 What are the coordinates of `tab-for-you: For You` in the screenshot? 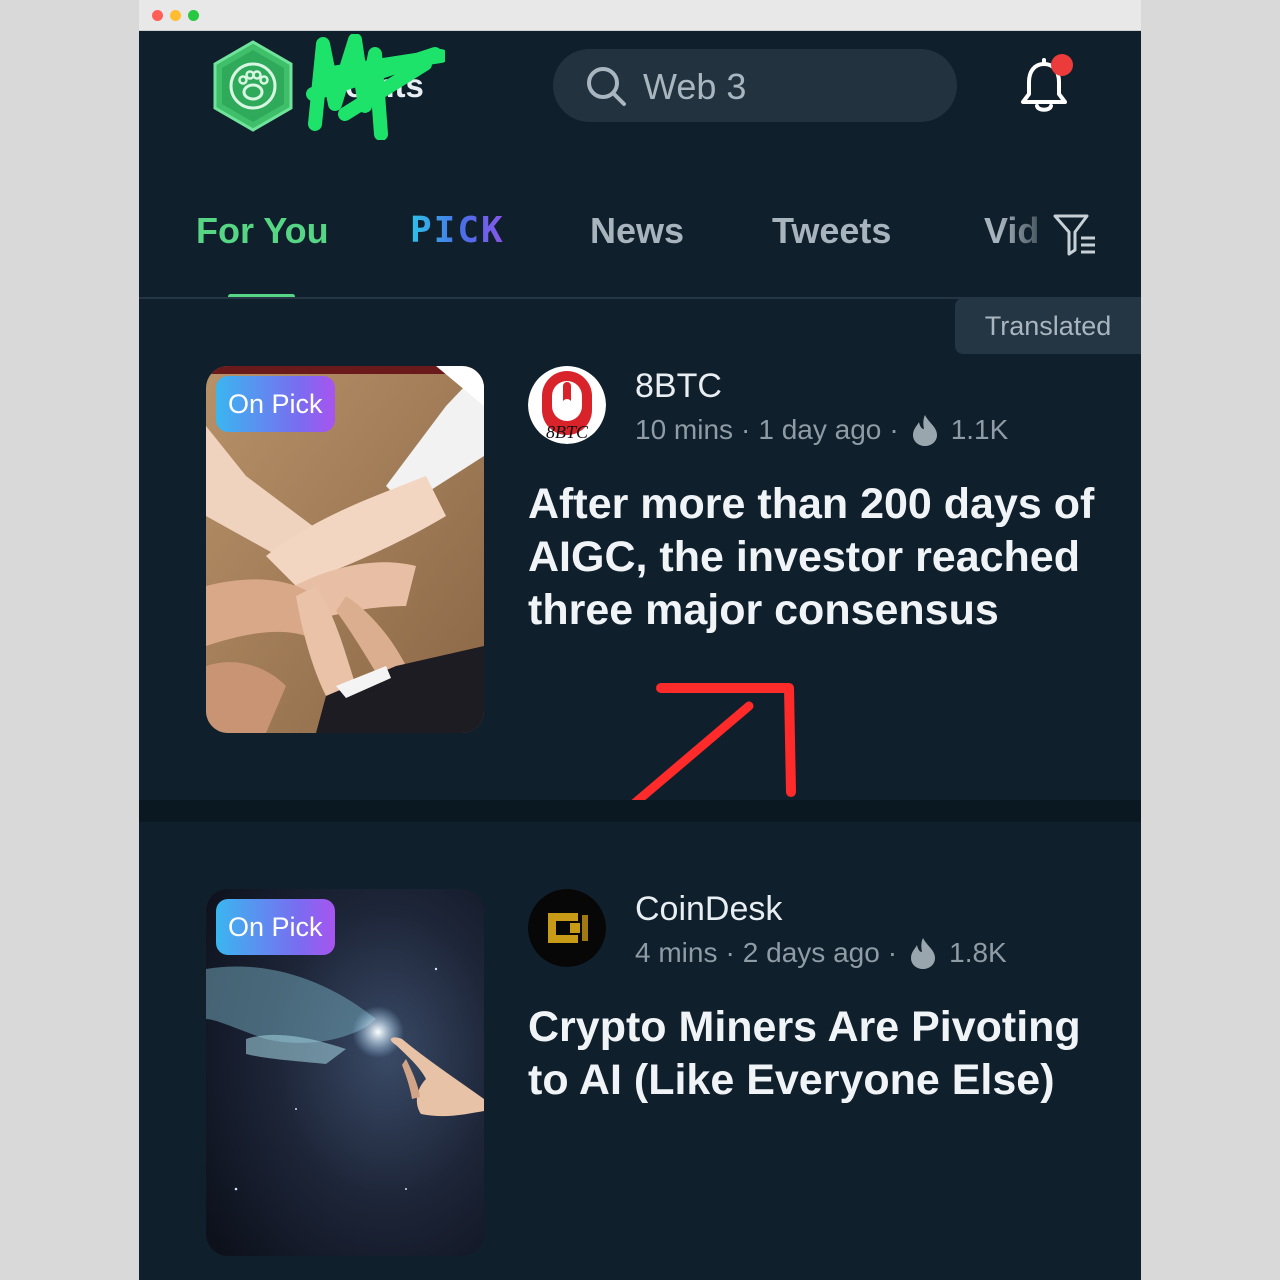 It's located at (262, 231).